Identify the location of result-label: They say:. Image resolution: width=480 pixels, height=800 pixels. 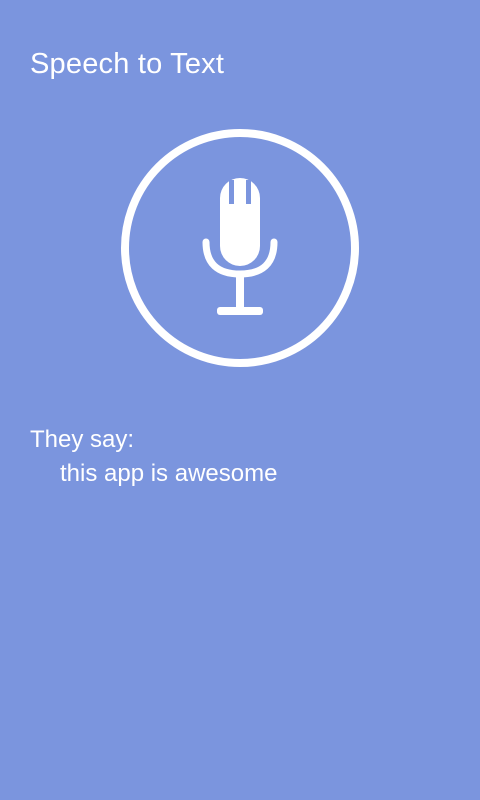
(82, 439).